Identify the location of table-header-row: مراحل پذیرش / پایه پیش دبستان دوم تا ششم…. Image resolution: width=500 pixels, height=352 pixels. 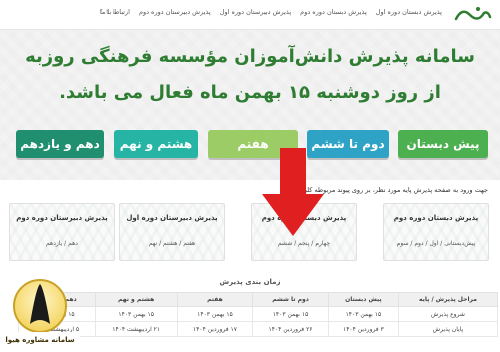
(258, 299).